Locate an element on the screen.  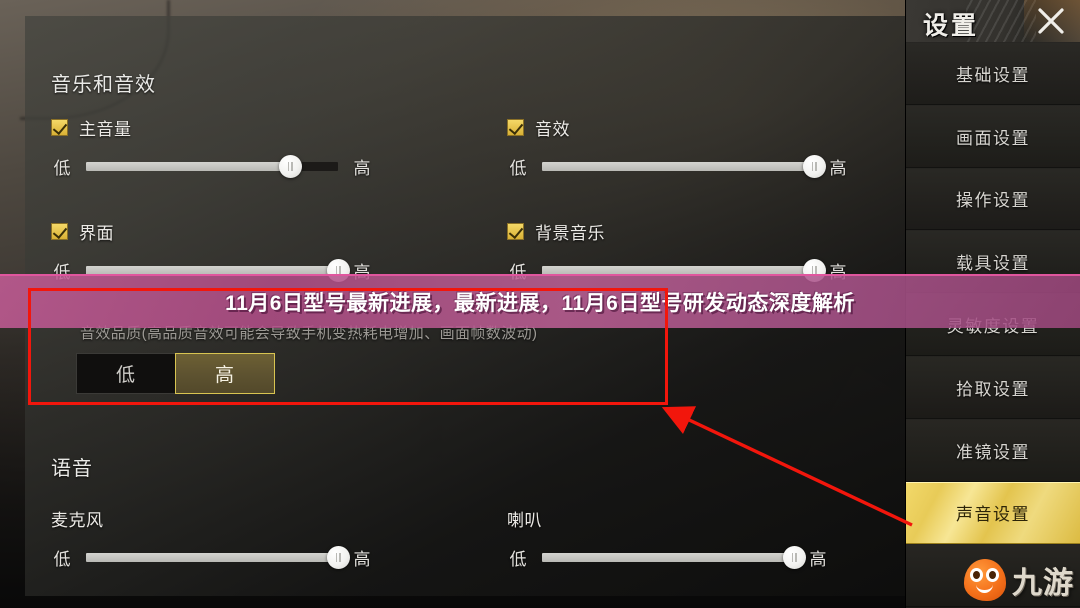
mascot-eye-right is located at coordinates (992, 575).